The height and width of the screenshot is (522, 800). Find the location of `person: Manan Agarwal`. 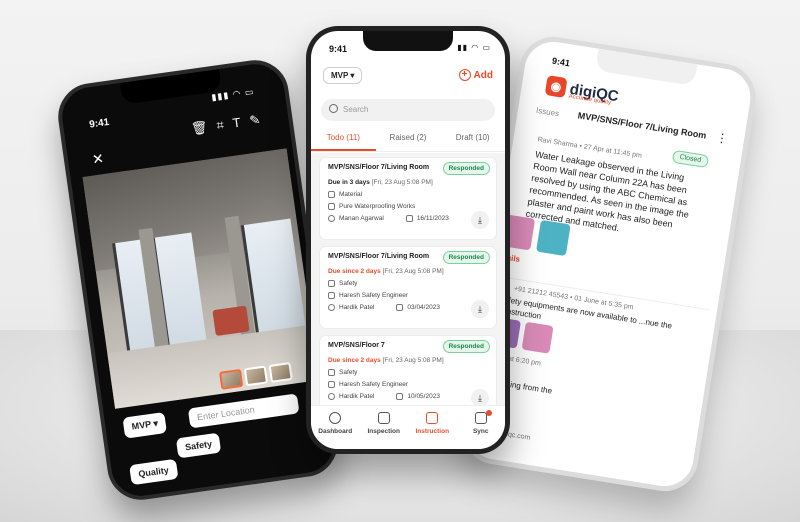

person: Manan Agarwal is located at coordinates (361, 218).